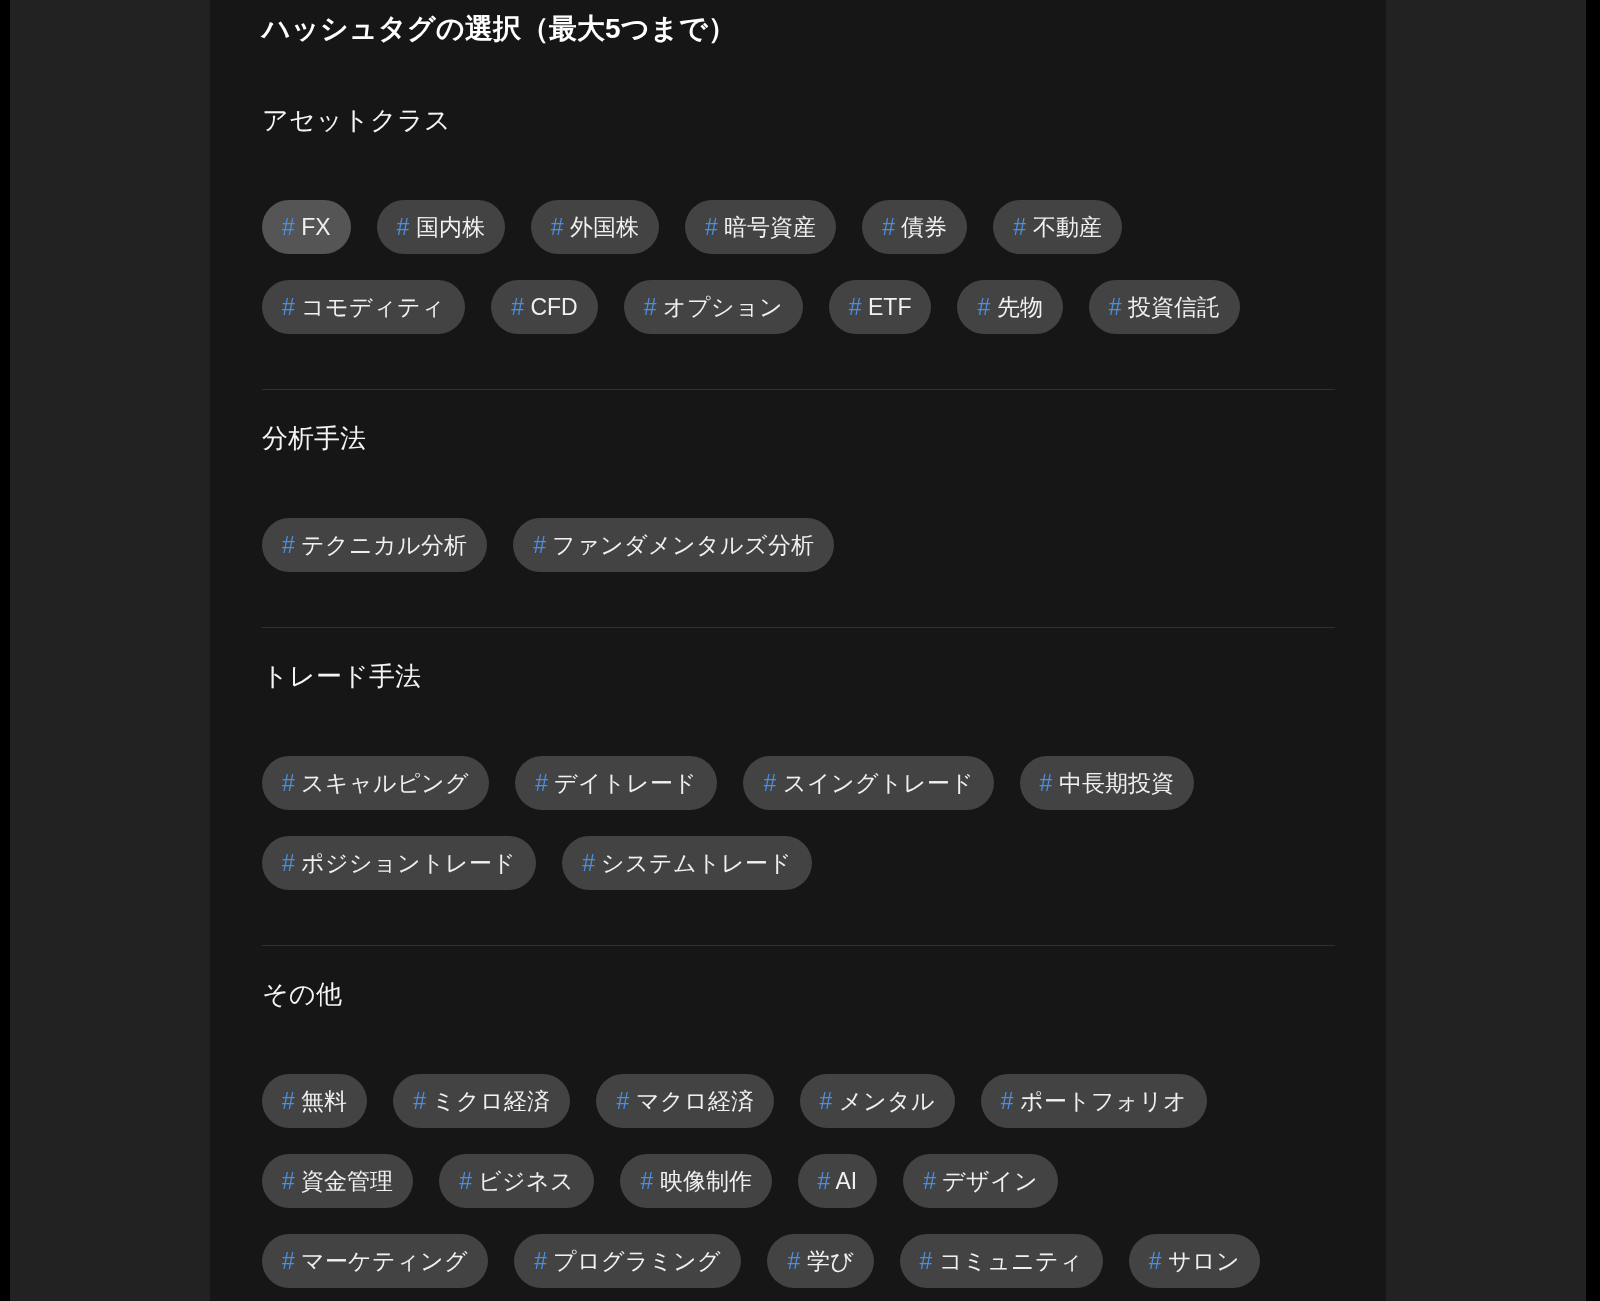 The image size is (1600, 1301). I want to click on hashtag-chip: # オプション, so click(713, 307).